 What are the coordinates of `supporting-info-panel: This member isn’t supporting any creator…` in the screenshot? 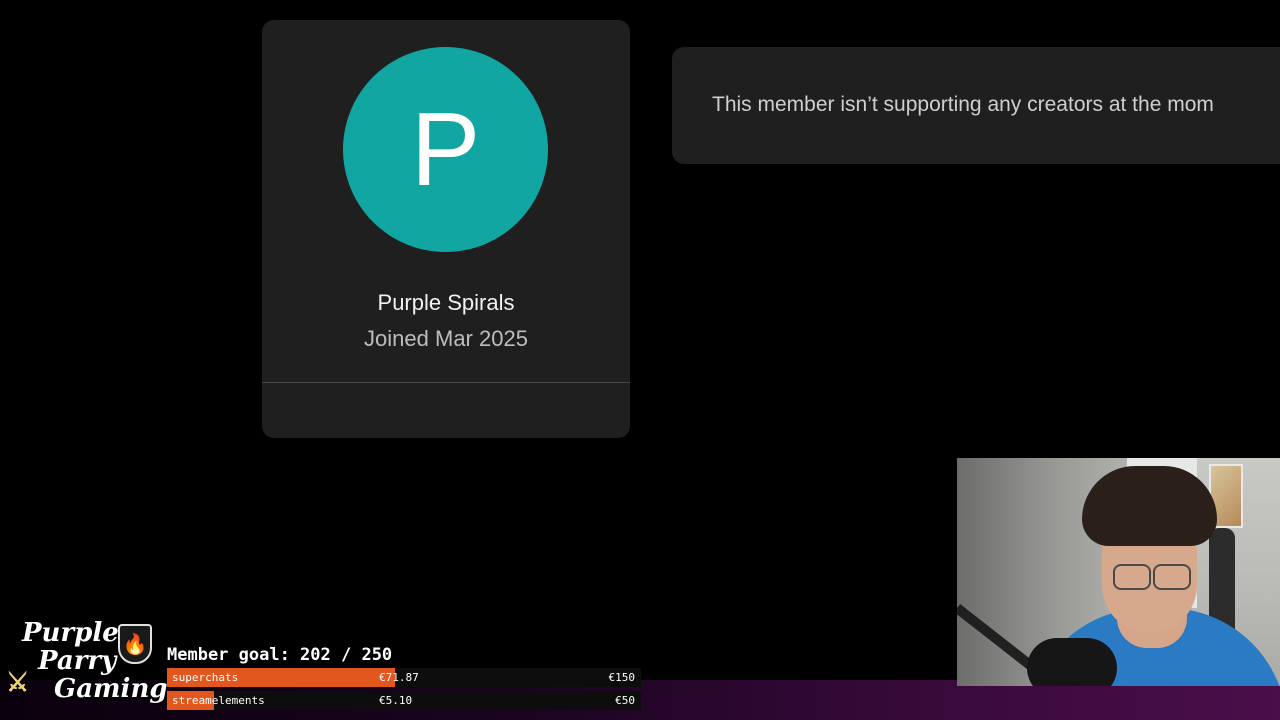 It's located at (976, 105).